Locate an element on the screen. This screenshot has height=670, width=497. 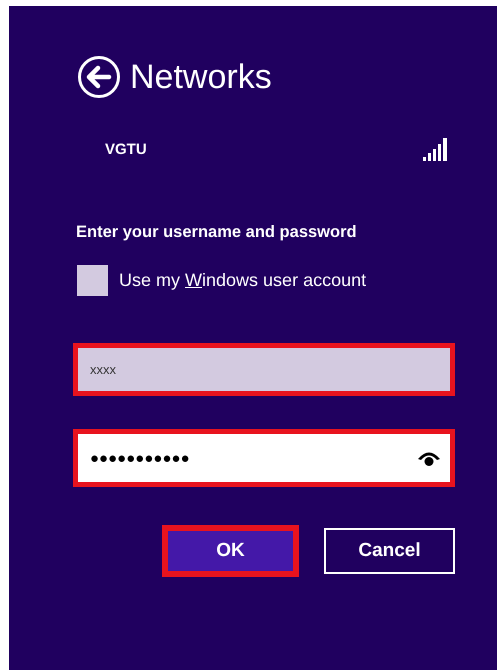
password-field: ●●●●●●●●●●● is located at coordinates (264, 458).